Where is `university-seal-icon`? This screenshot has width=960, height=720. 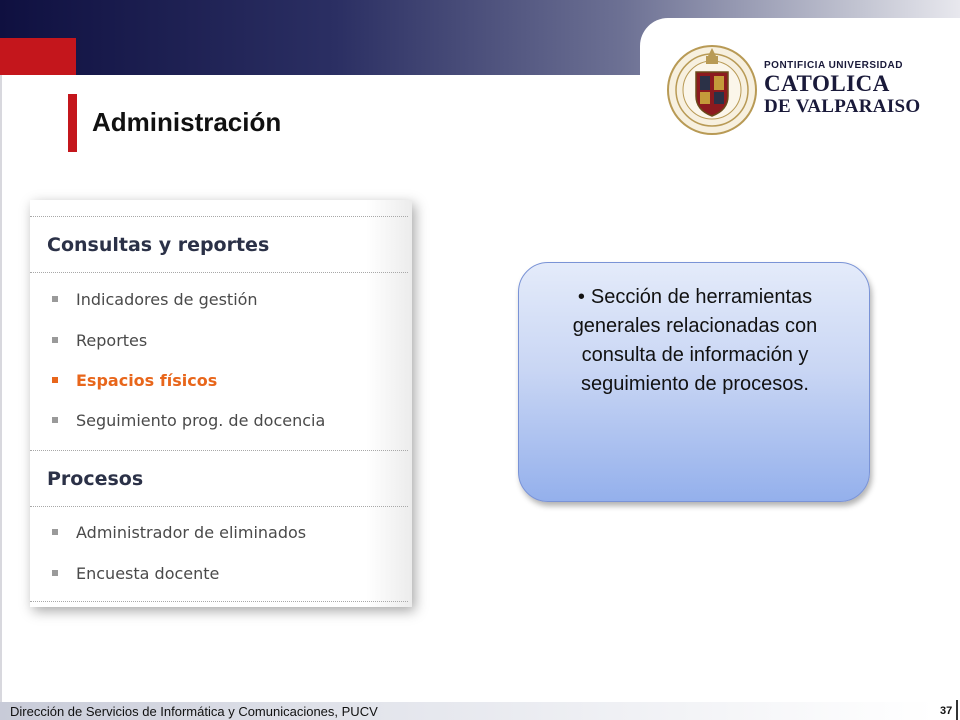
university-seal-icon is located at coordinates (712, 90).